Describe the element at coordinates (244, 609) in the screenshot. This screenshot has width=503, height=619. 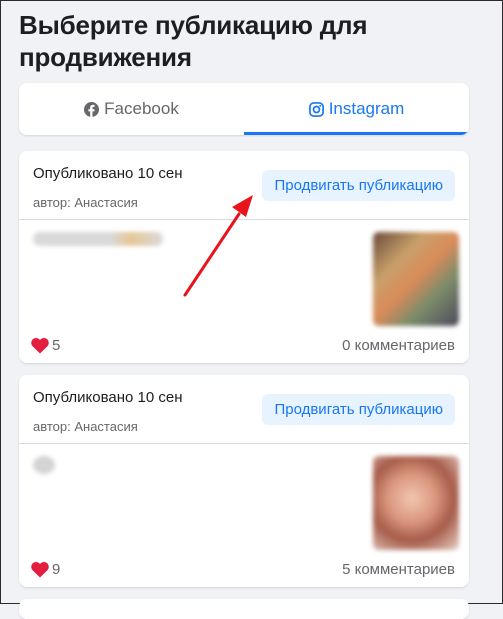
I see `post-card-partial` at that location.